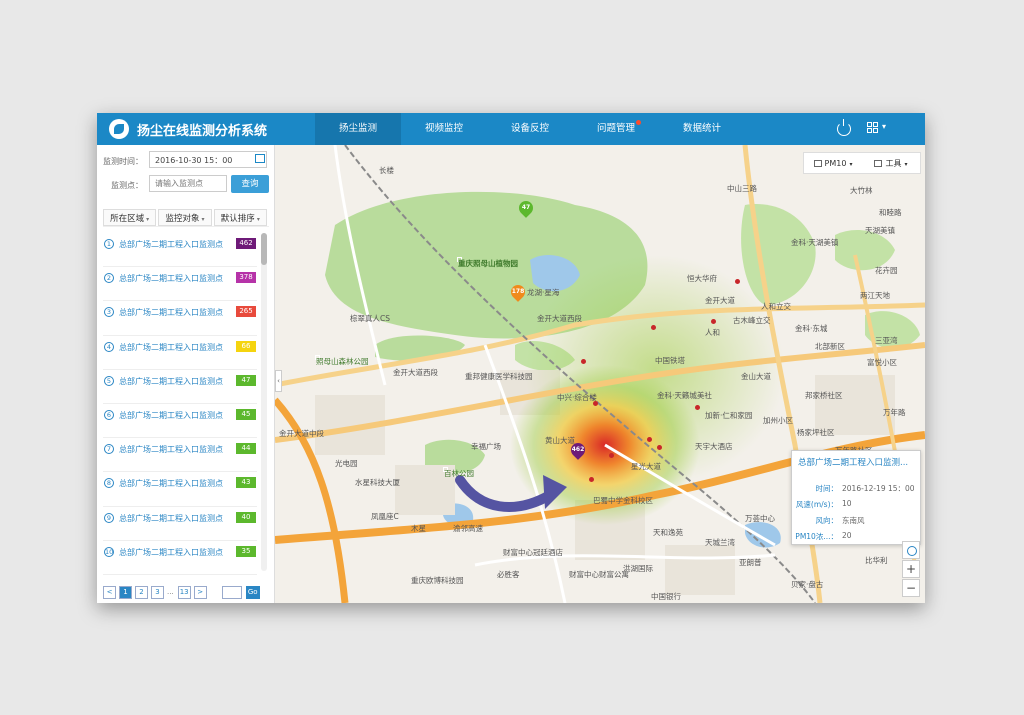 This screenshot has width=1024, height=715. Describe the element at coordinates (246, 346) in the screenshot. I see `aqi-value-badge: 66` at that location.